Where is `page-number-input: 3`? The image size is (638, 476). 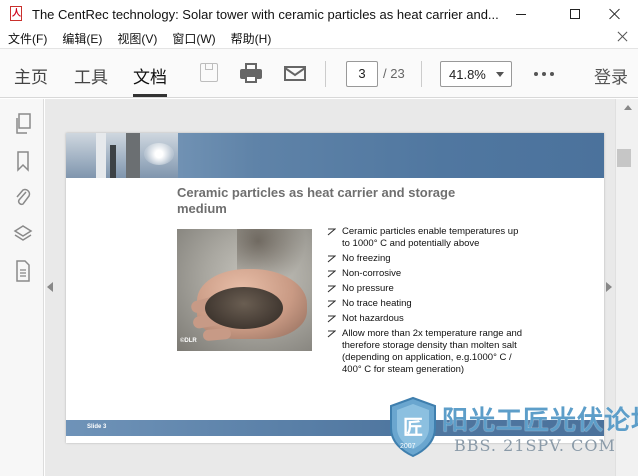
page-number-input: 3 is located at coordinates (362, 74).